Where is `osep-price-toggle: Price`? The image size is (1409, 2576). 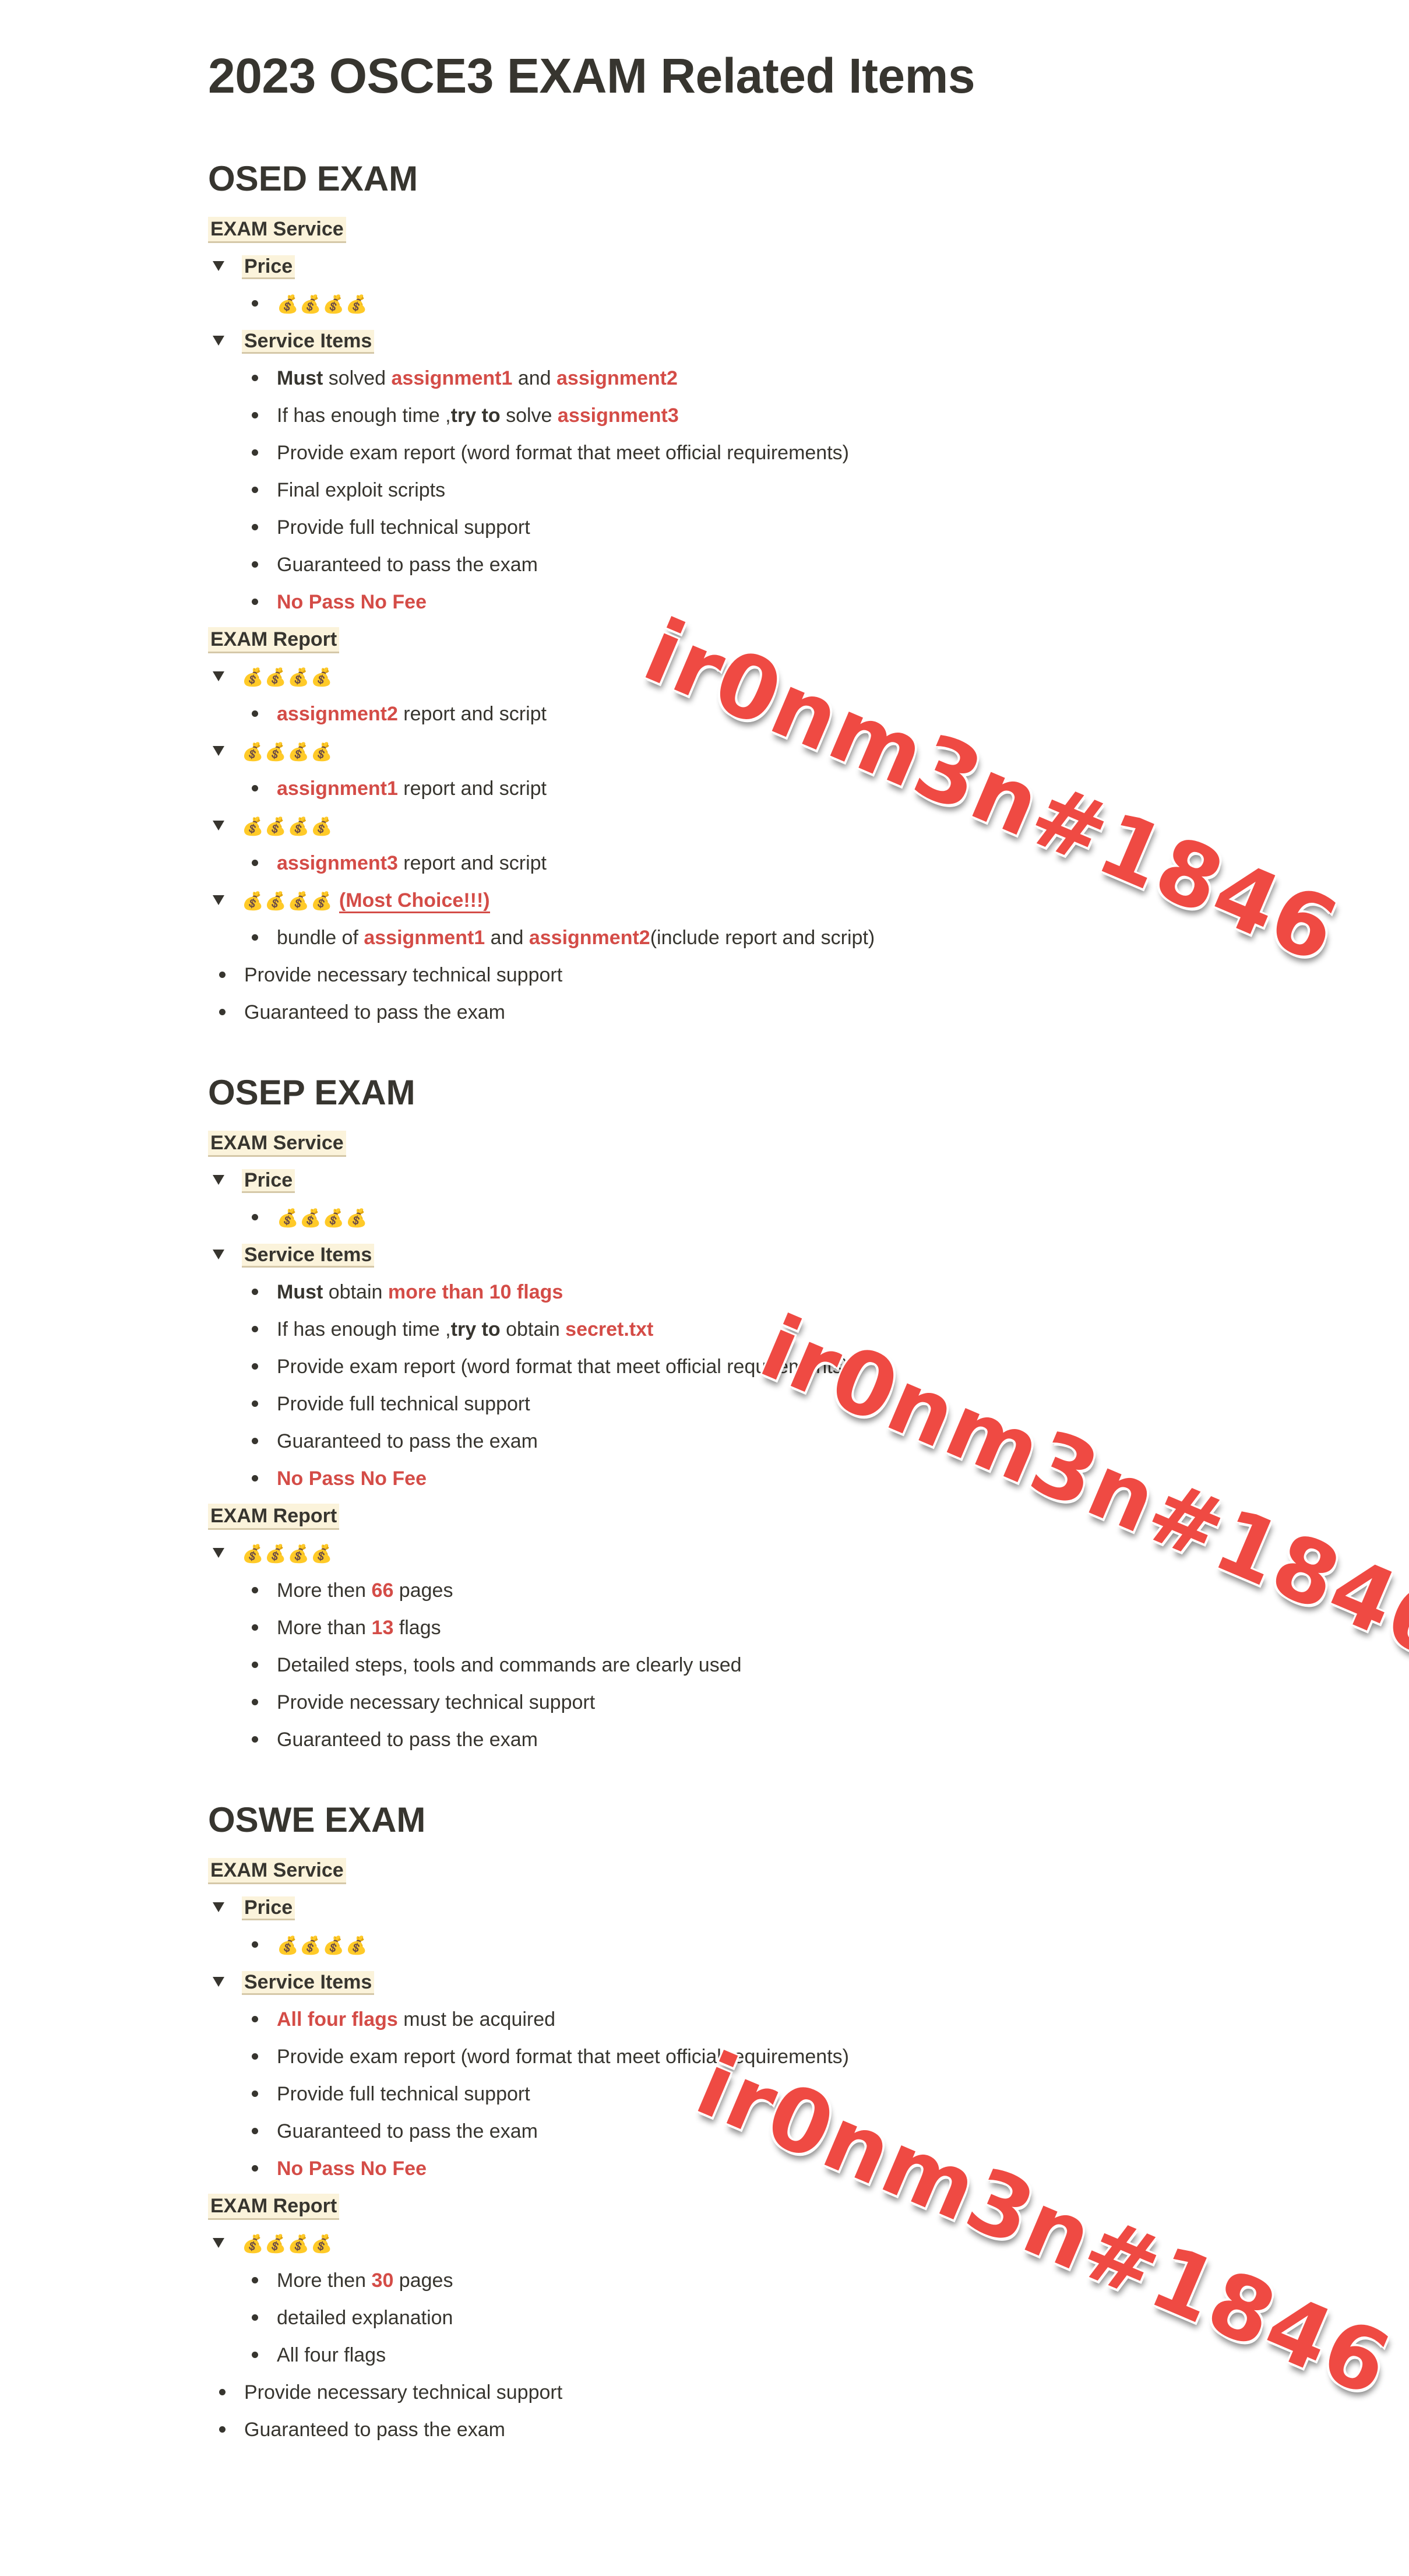
osep-price-toggle: Price is located at coordinates (254, 1181).